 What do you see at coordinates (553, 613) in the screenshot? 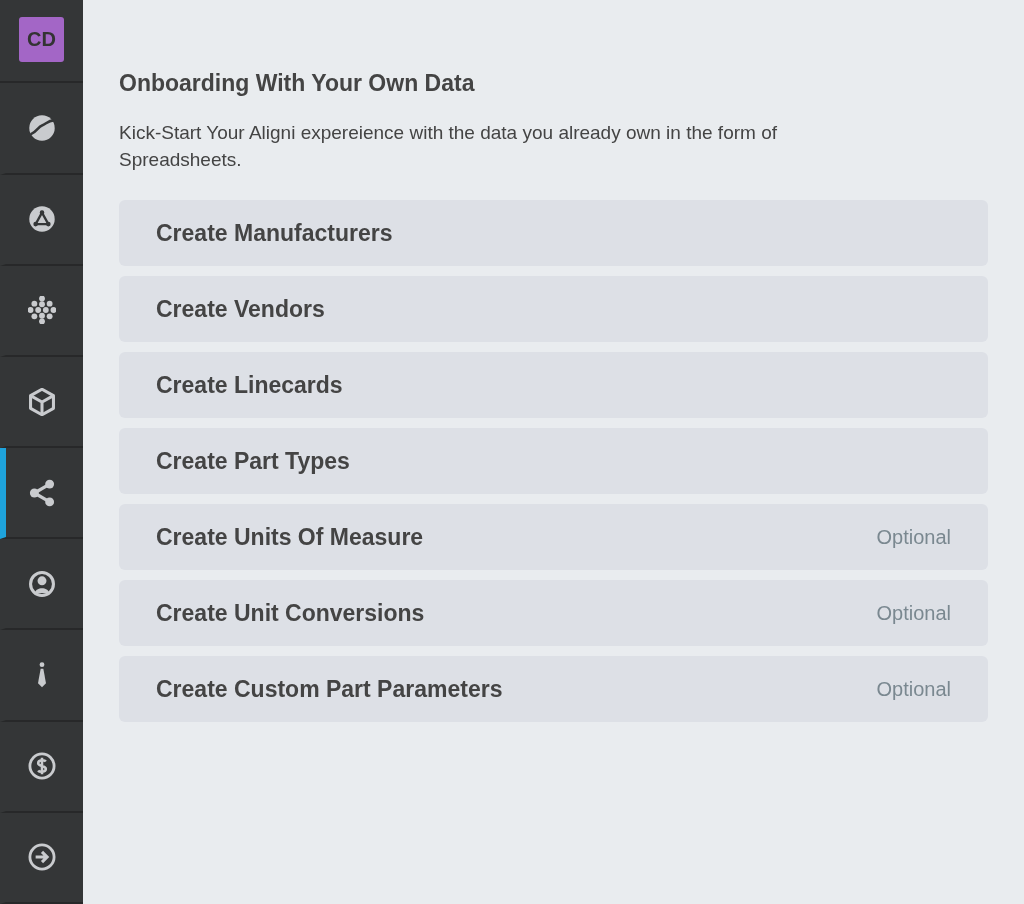
I see `step-card: Create Unit Conversions Optional` at bounding box center [553, 613].